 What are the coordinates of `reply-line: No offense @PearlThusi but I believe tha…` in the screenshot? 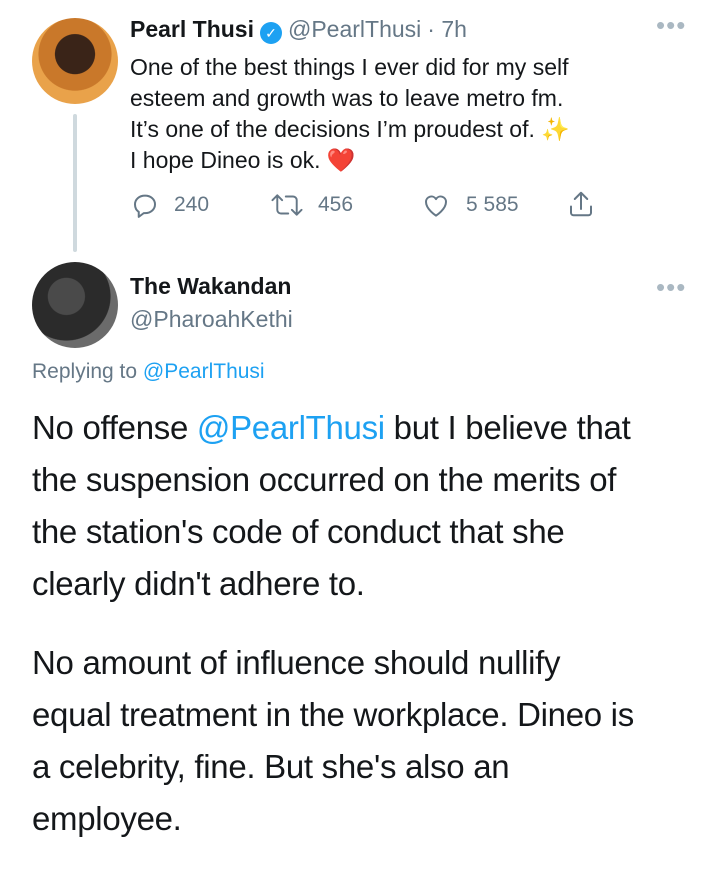 It's located at (372, 428).